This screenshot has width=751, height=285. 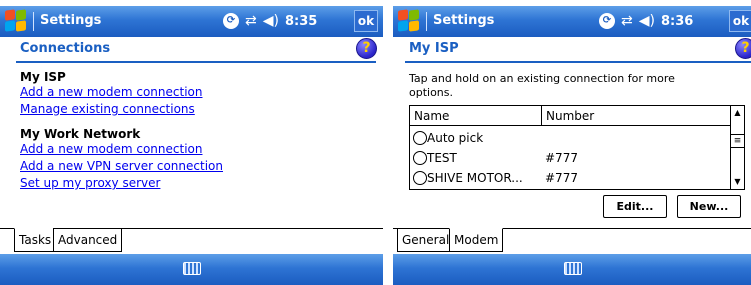 I want to click on table-header: Name Number, so click(x=570, y=116).